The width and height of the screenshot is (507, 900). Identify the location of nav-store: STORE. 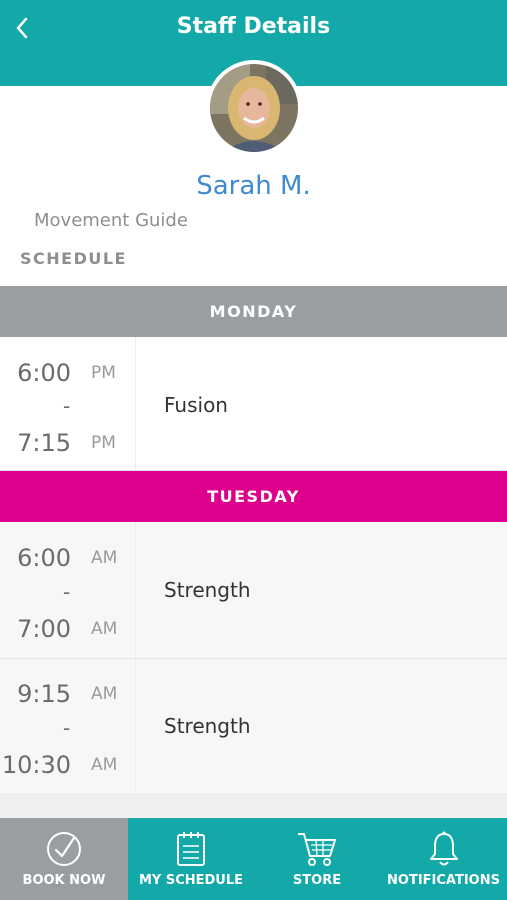
(317, 859).